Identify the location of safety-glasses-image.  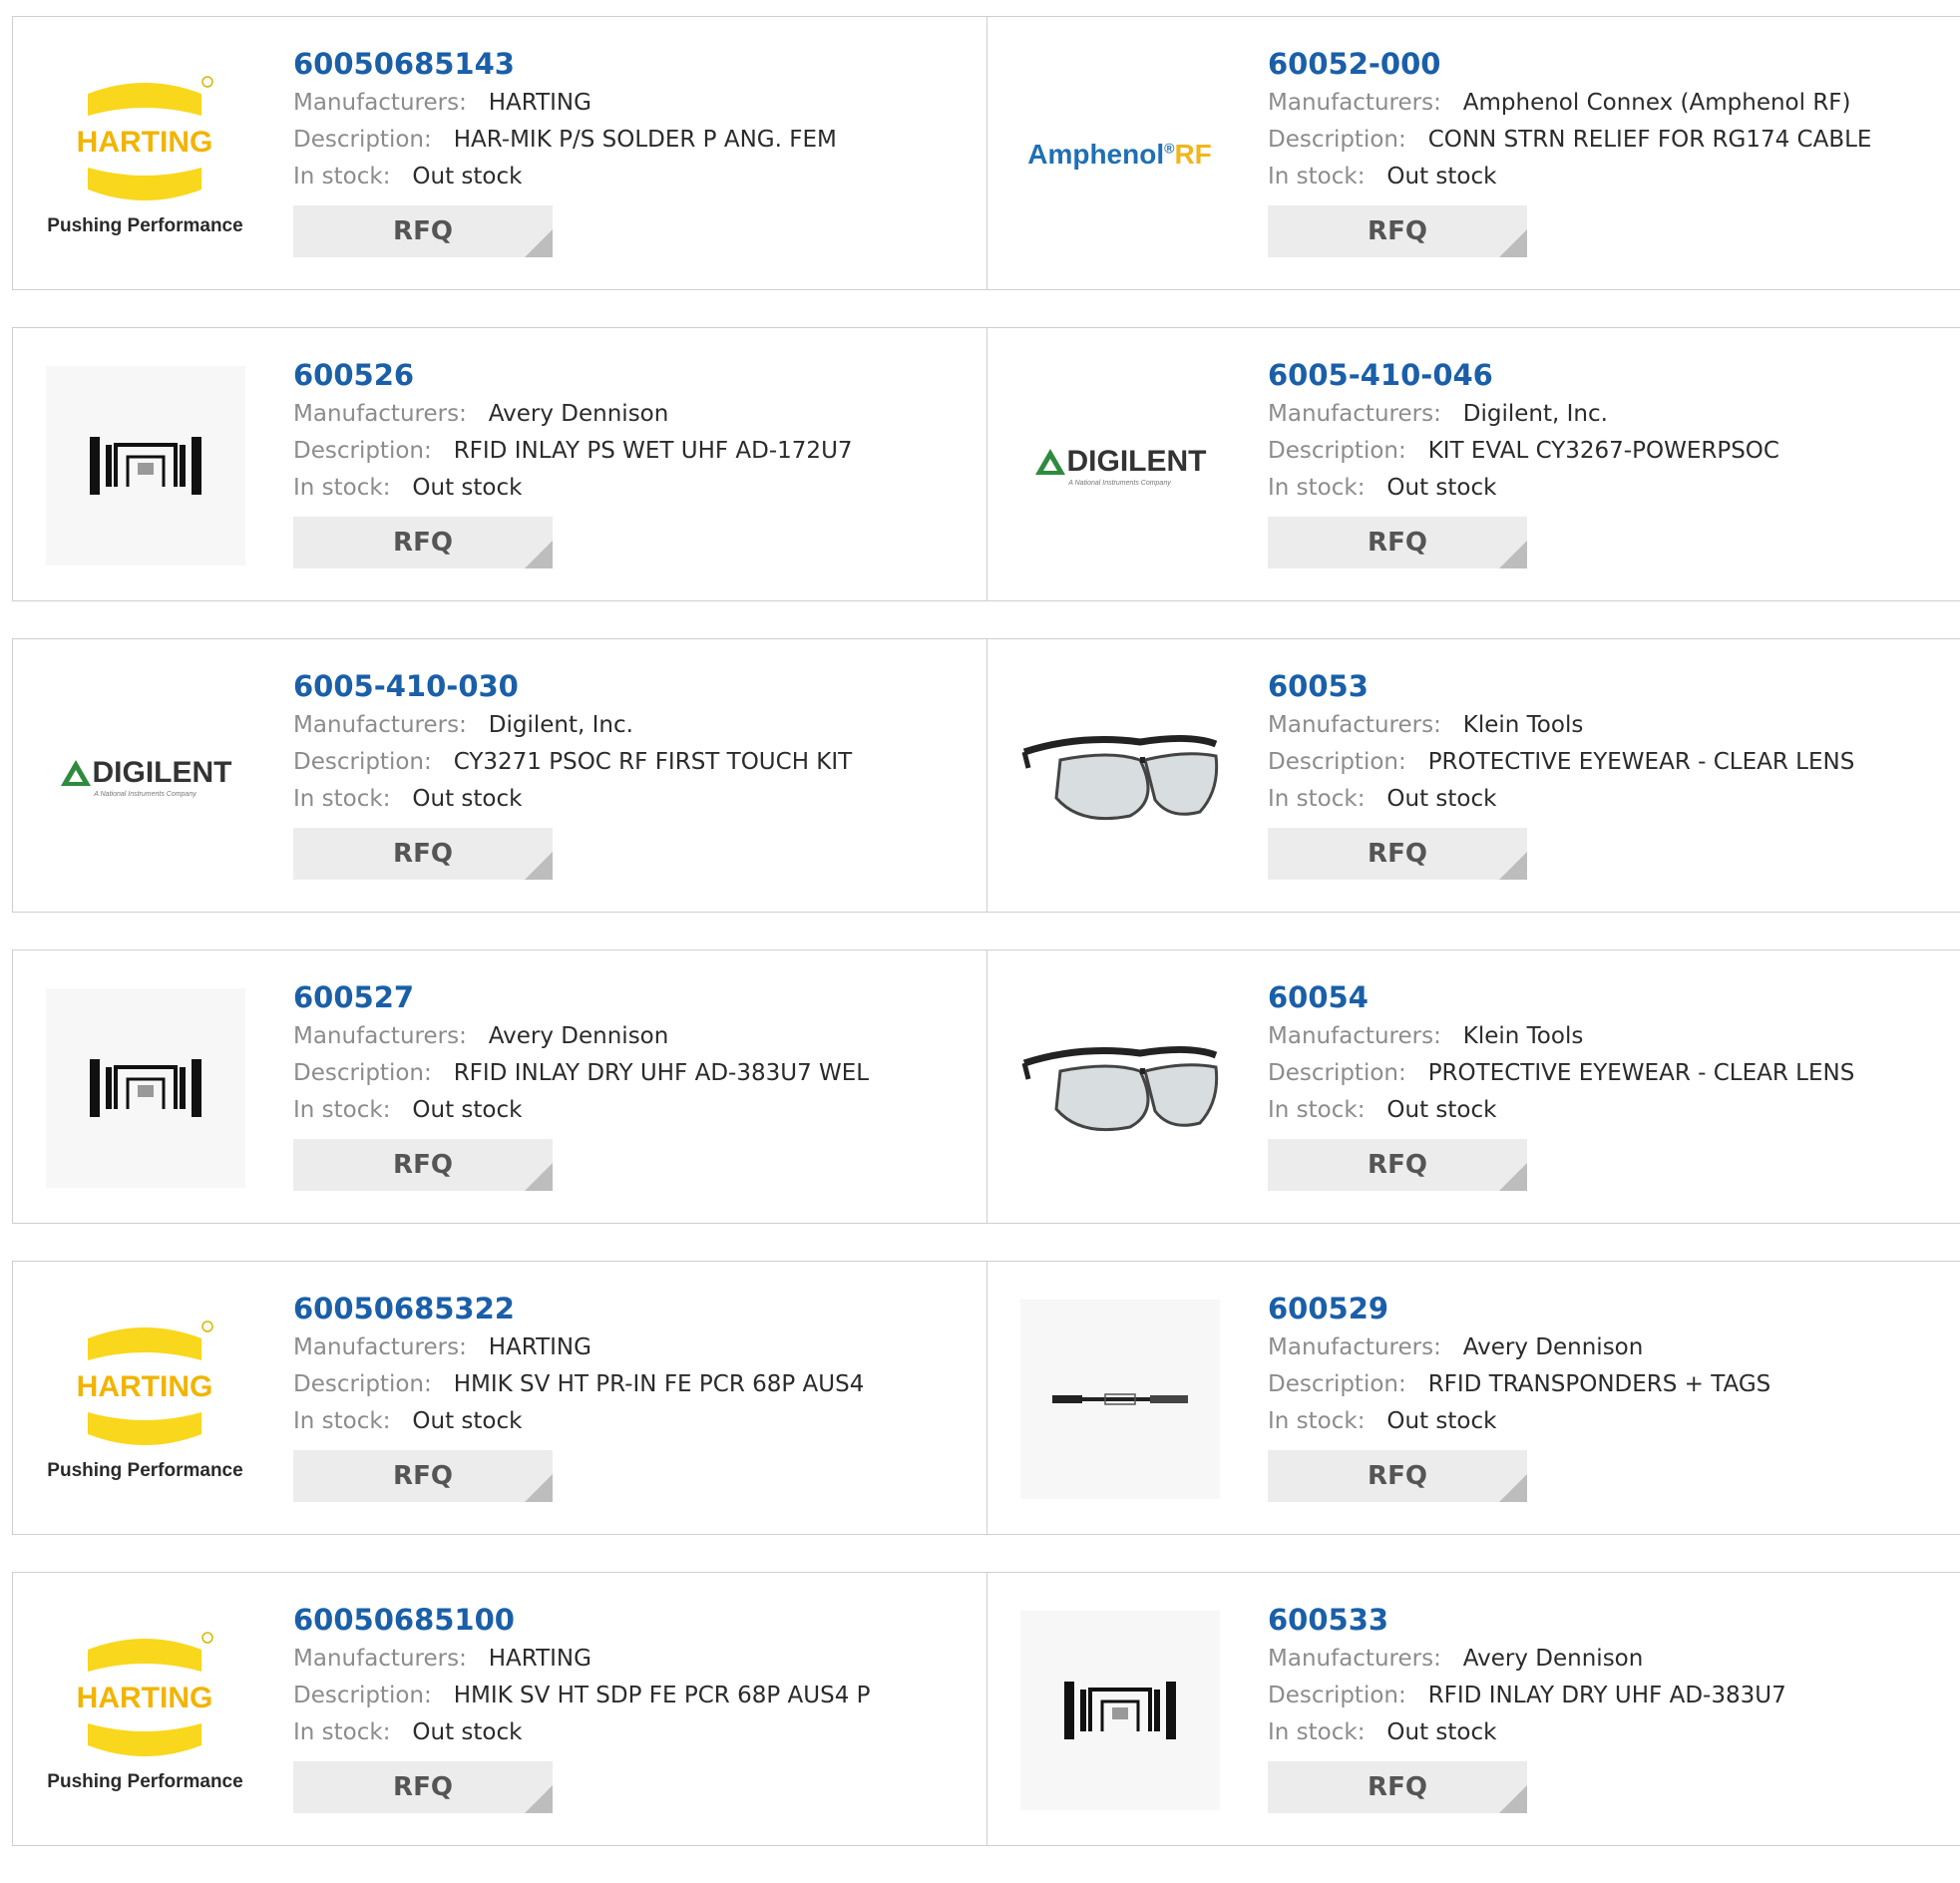
(1120, 1088).